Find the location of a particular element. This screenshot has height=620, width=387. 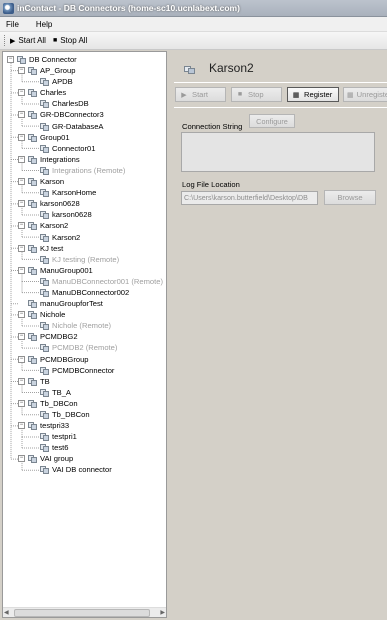

stop-icon: ■ is located at coordinates (240, 94).